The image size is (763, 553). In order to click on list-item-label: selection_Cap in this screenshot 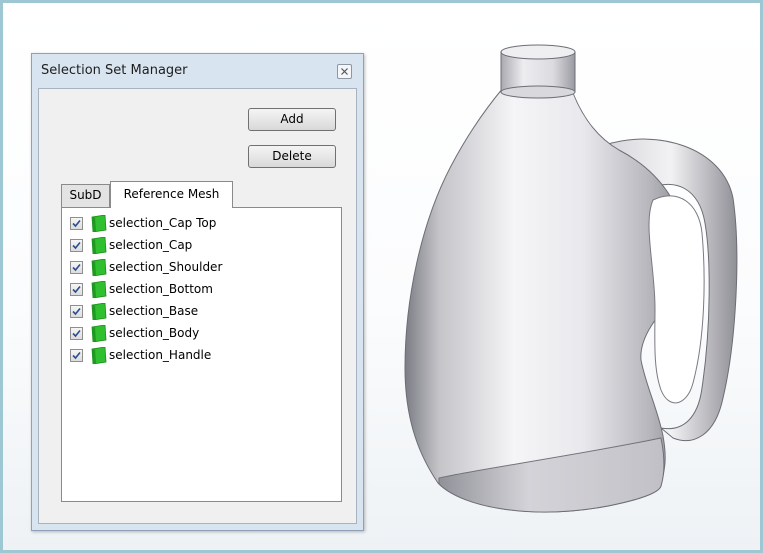, I will do `click(151, 245)`.